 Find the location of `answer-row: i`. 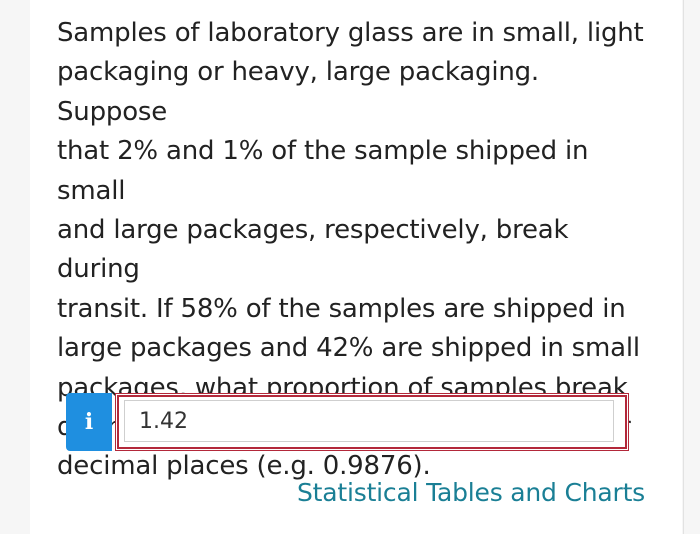

answer-row: i is located at coordinates (347, 423).